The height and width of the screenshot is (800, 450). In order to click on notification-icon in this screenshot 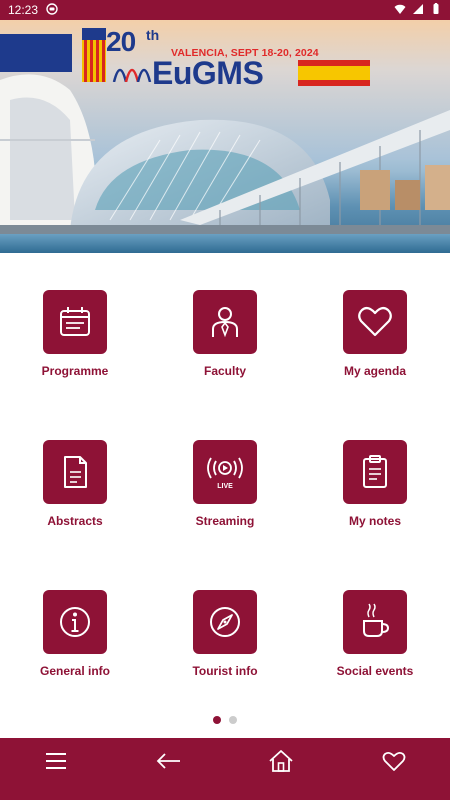, I will do `click(52, 10)`.